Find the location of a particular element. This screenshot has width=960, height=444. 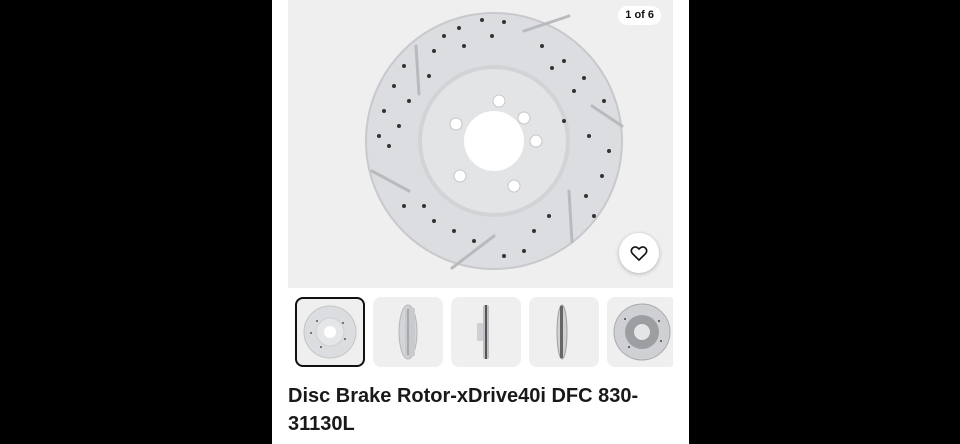

thumbnail-strip is located at coordinates (484, 332).